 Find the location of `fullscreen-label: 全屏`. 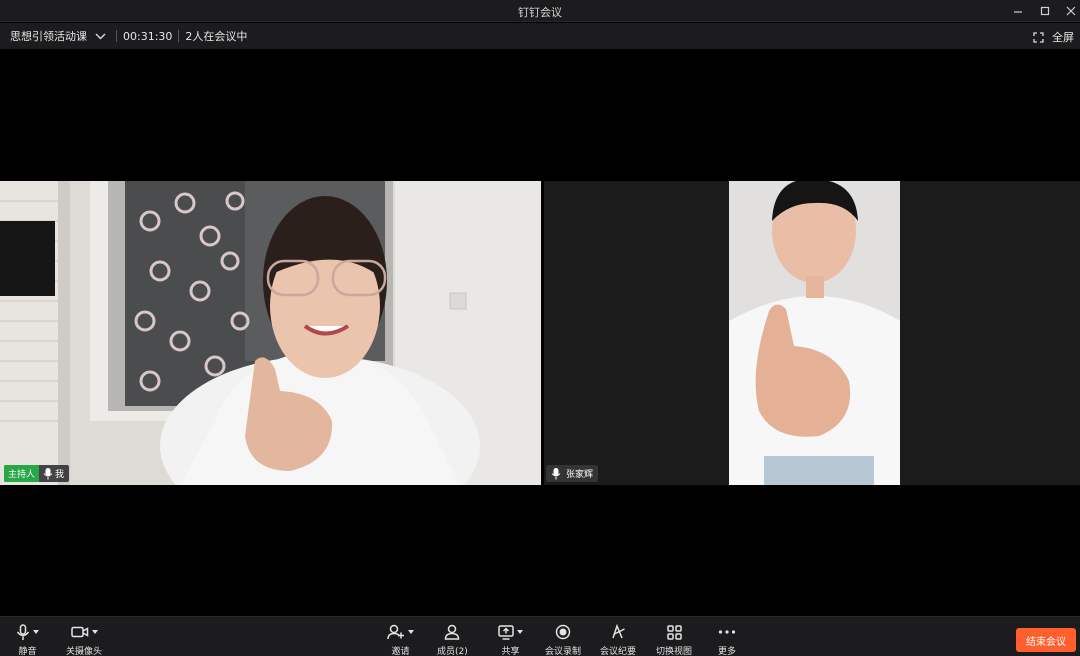

fullscreen-label: 全屏 is located at coordinates (1063, 37).